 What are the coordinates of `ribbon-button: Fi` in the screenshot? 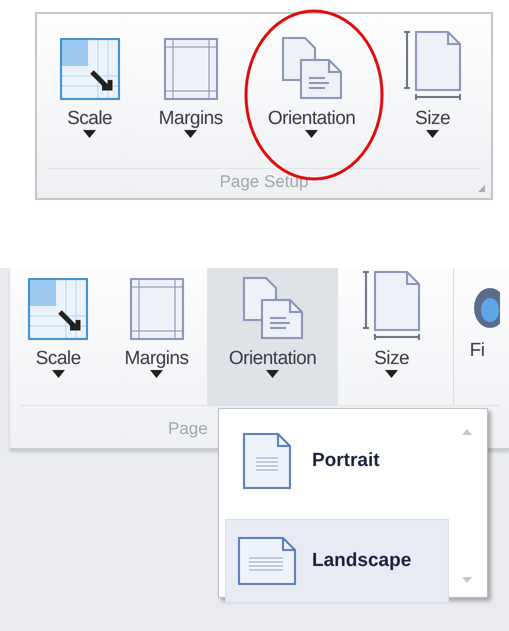 It's located at (489, 336).